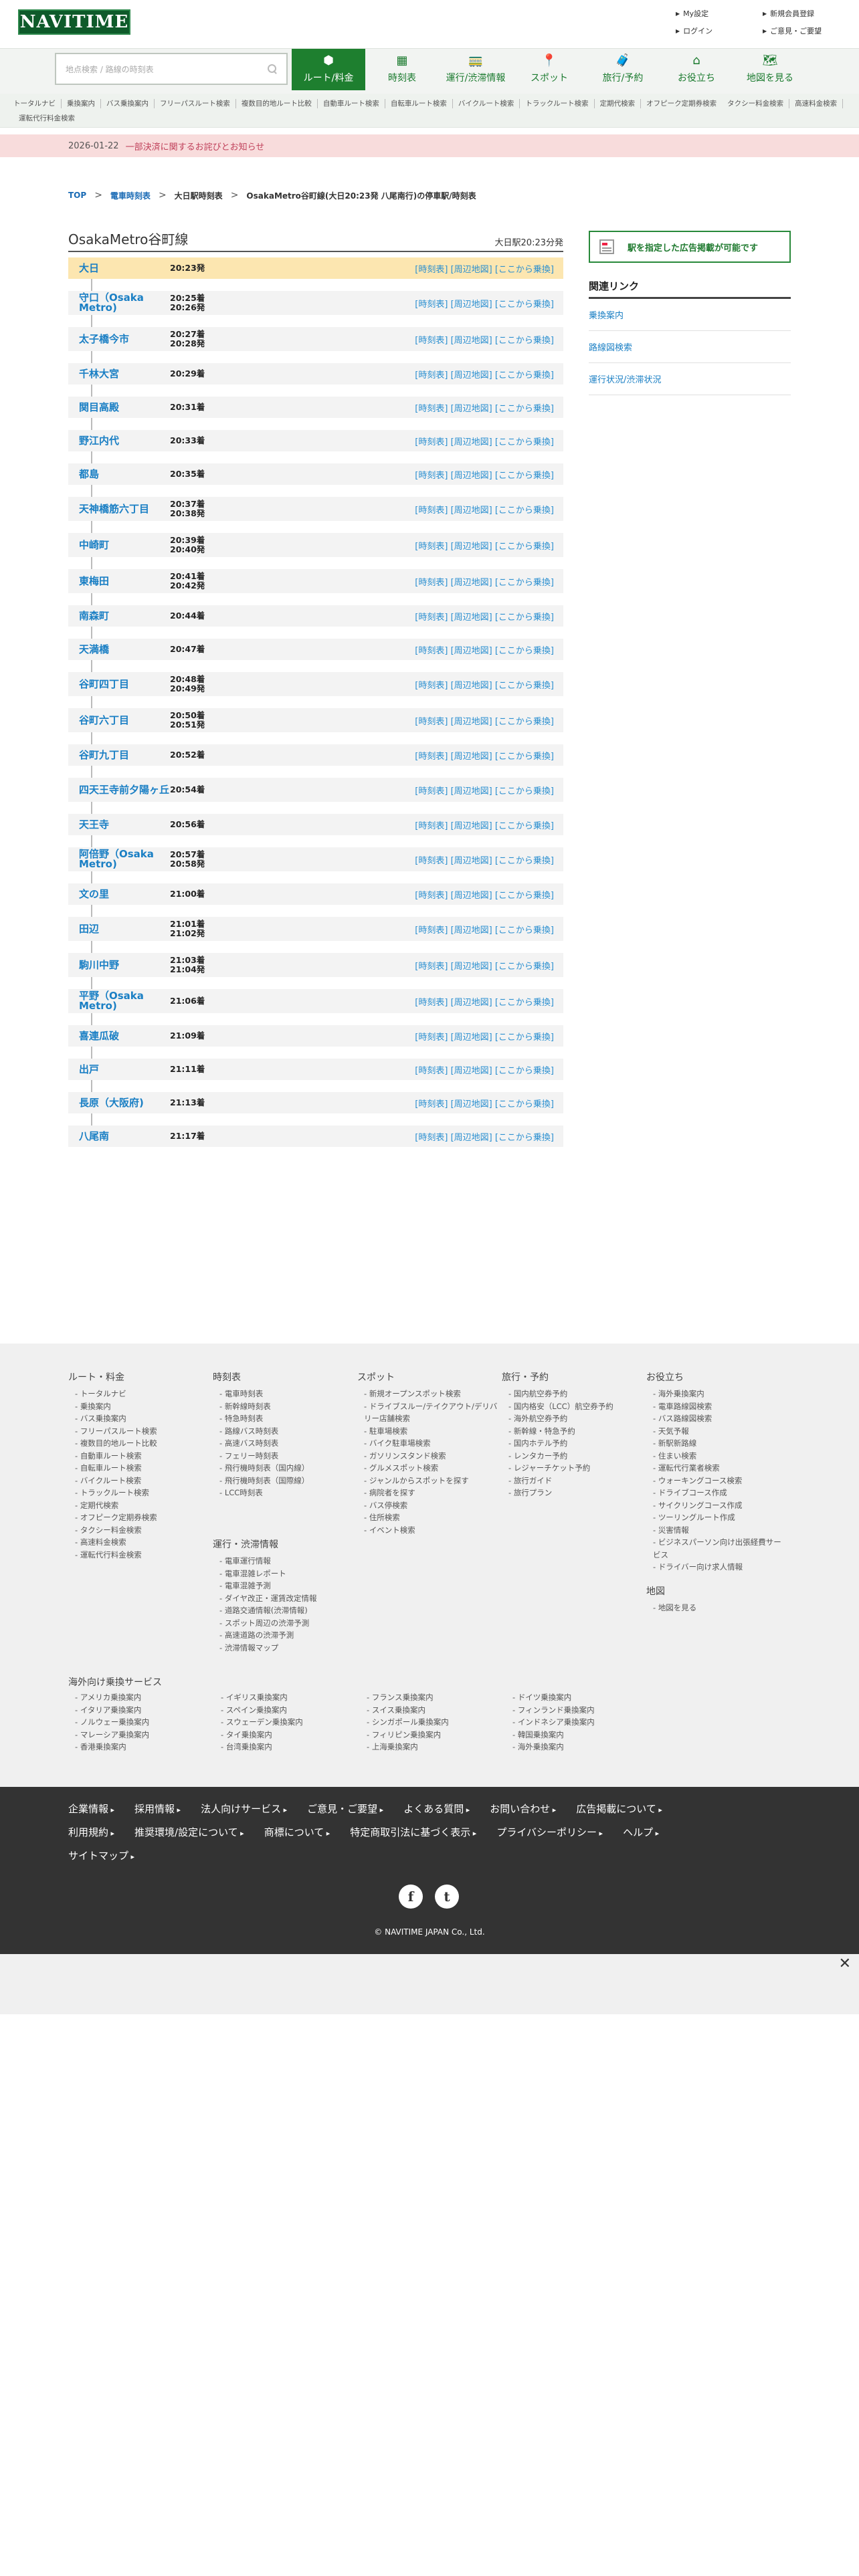  What do you see at coordinates (427, 1456) in the screenshot?
I see `footer-link: ガソリンスタンド検索` at bounding box center [427, 1456].